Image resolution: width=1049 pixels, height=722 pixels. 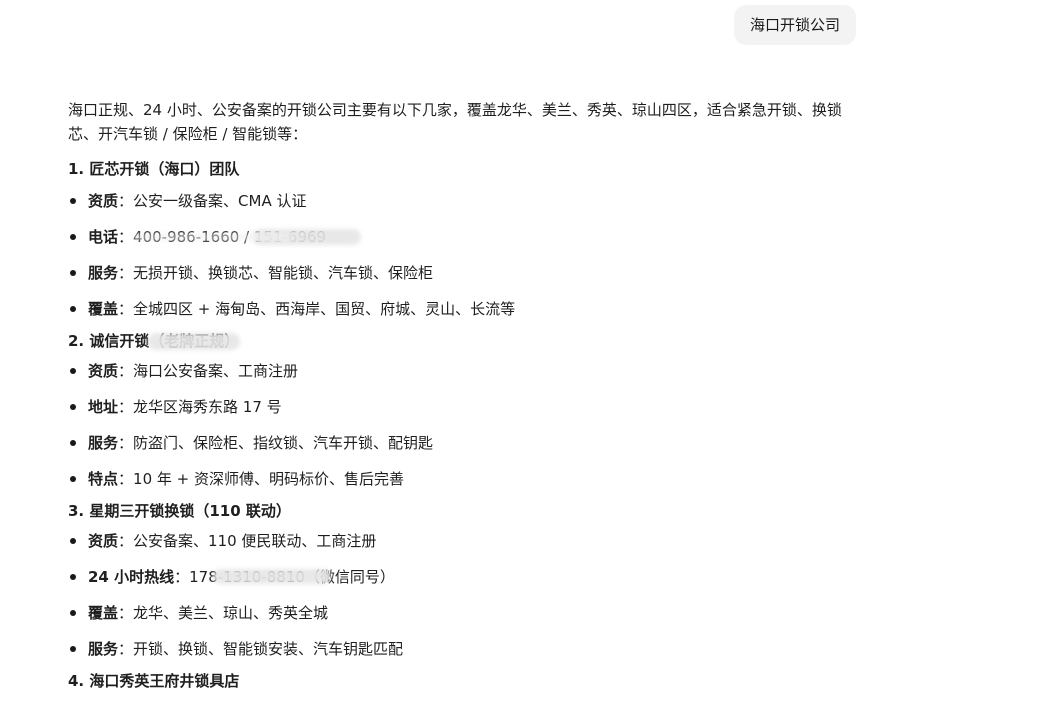 I want to click on item-label: 特点, so click(x=103, y=479).